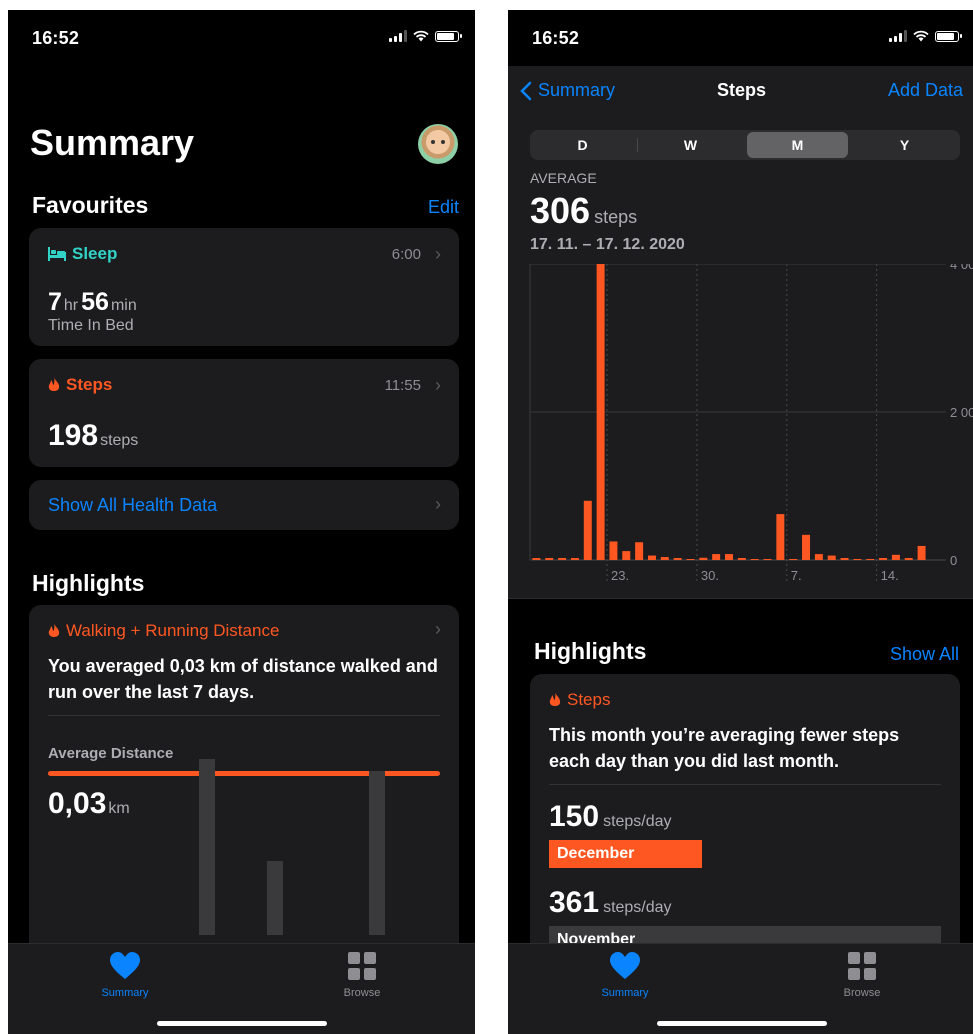 The height and width of the screenshot is (1034, 973). Describe the element at coordinates (443, 207) in the screenshot. I see `edit-button: Edit` at that location.